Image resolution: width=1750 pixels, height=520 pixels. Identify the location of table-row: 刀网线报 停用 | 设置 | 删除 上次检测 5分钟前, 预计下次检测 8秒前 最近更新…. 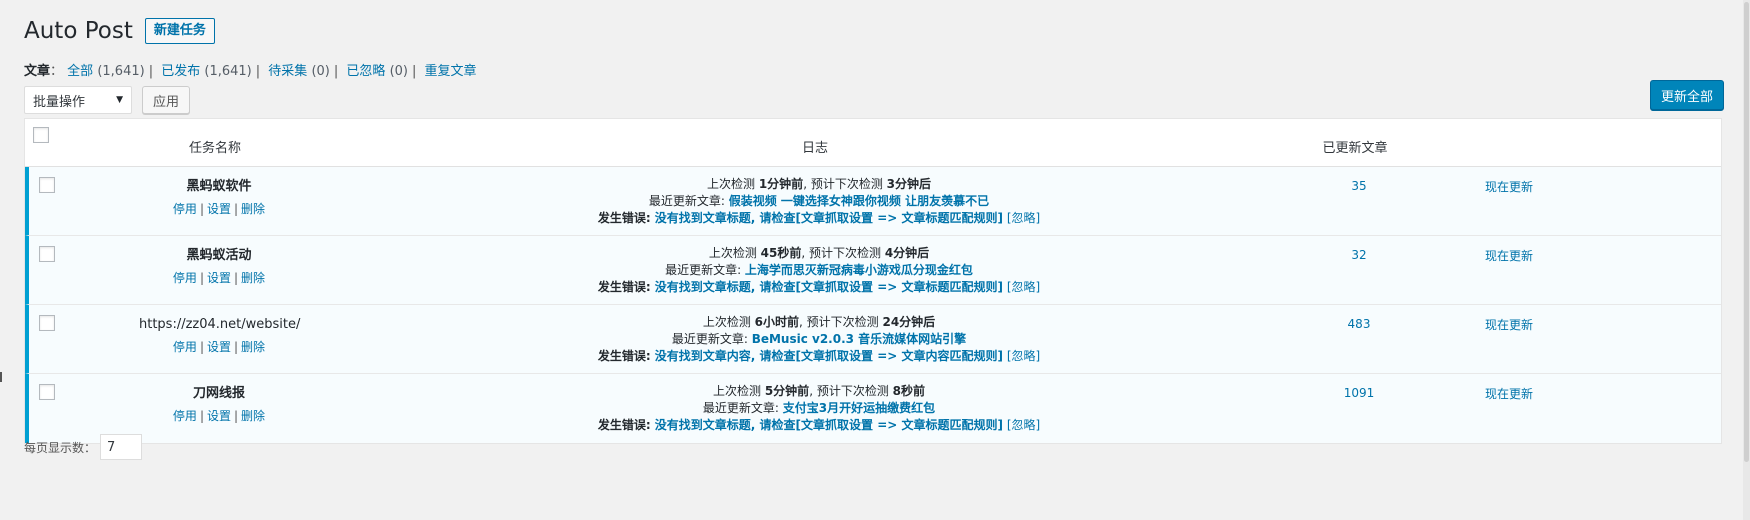
(873, 408).